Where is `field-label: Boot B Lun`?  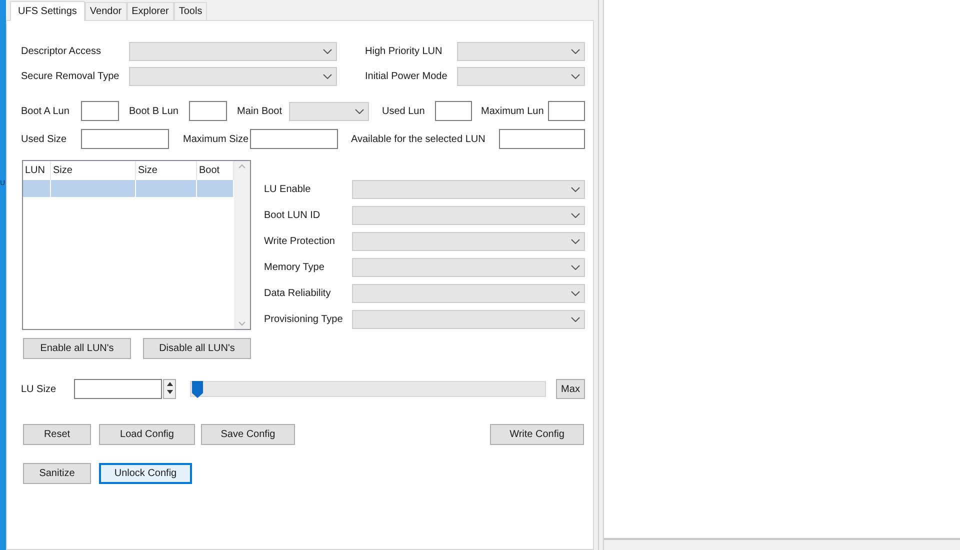 field-label: Boot B Lun is located at coordinates (154, 111).